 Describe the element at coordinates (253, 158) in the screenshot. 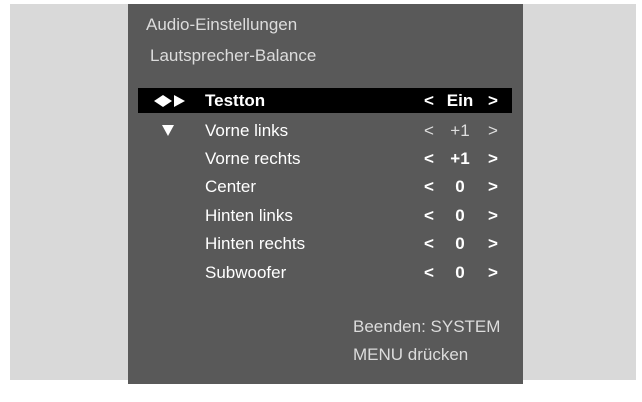

I see `row-label: Vorne rechts` at that location.